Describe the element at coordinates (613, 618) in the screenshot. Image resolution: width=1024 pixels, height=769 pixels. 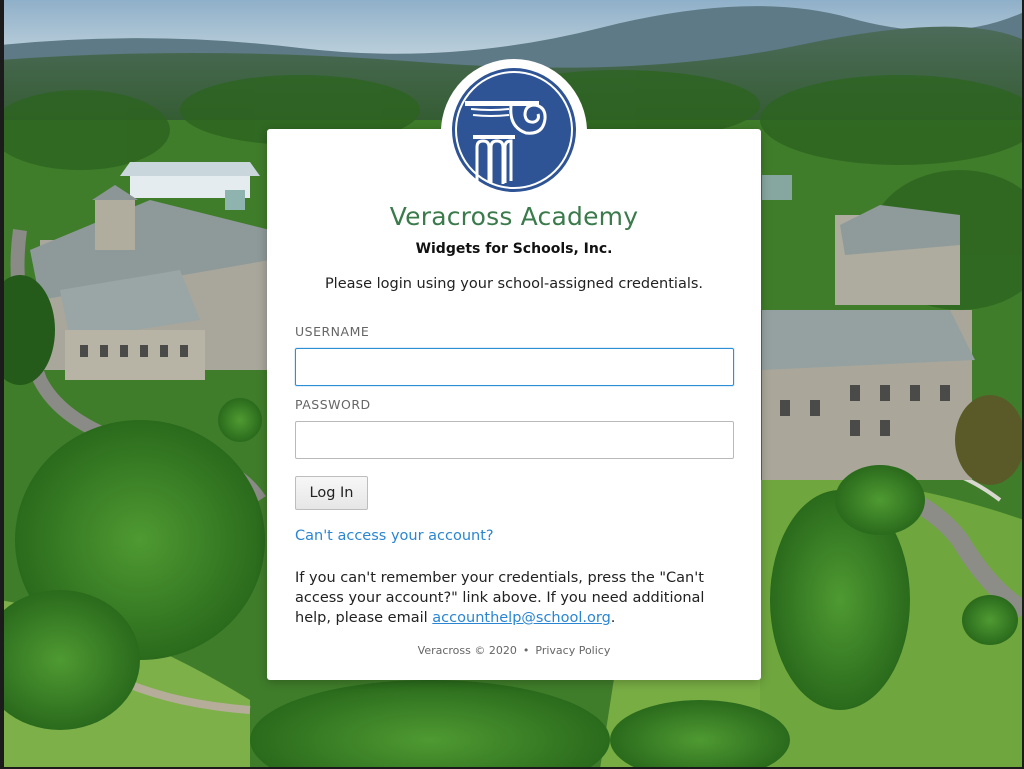
I see `help-text-end: .` at that location.